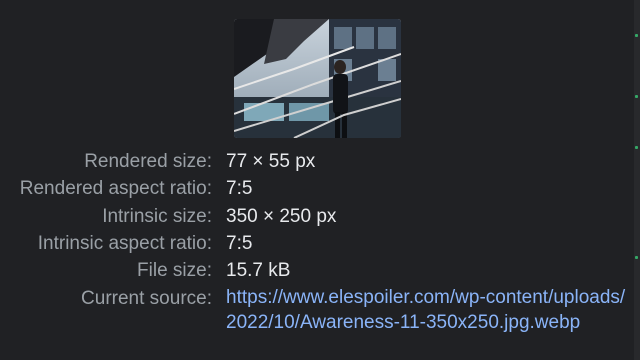  Describe the element at coordinates (239, 188) in the screenshot. I see `rendered-aspect-ratio-value: 7:5` at that location.